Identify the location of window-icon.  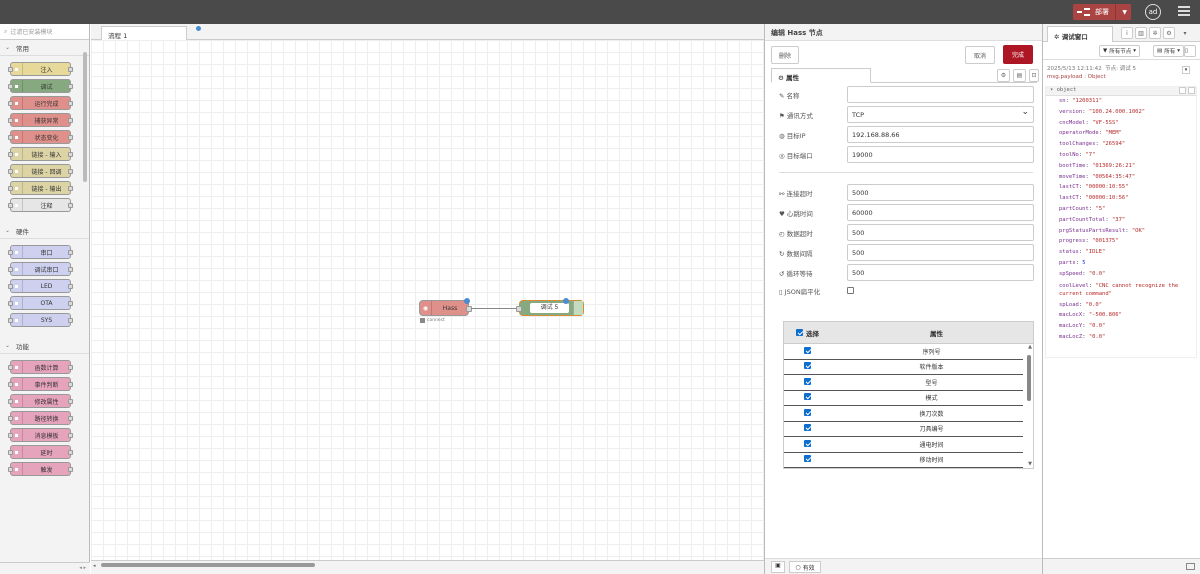
(1190, 566).